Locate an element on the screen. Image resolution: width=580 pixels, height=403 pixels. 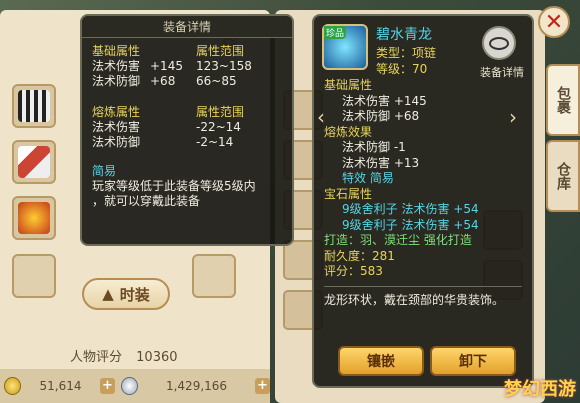
eye-icon is located at coordinates (499, 43).